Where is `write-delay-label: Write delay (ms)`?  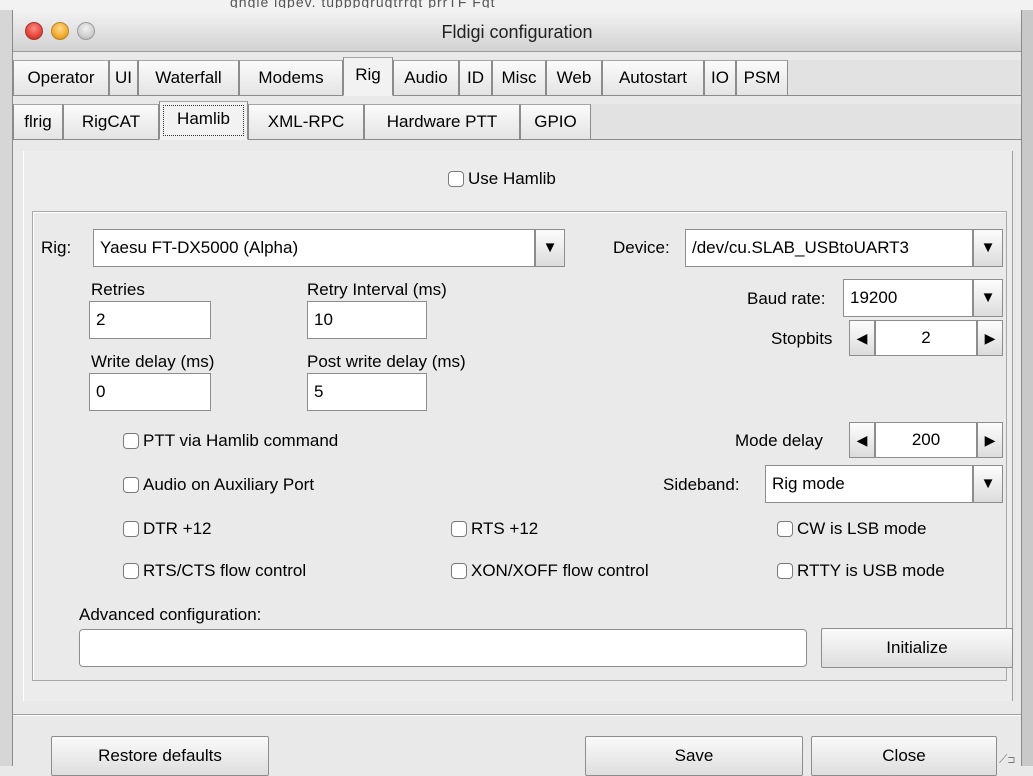
write-delay-label: Write delay (ms) is located at coordinates (153, 361).